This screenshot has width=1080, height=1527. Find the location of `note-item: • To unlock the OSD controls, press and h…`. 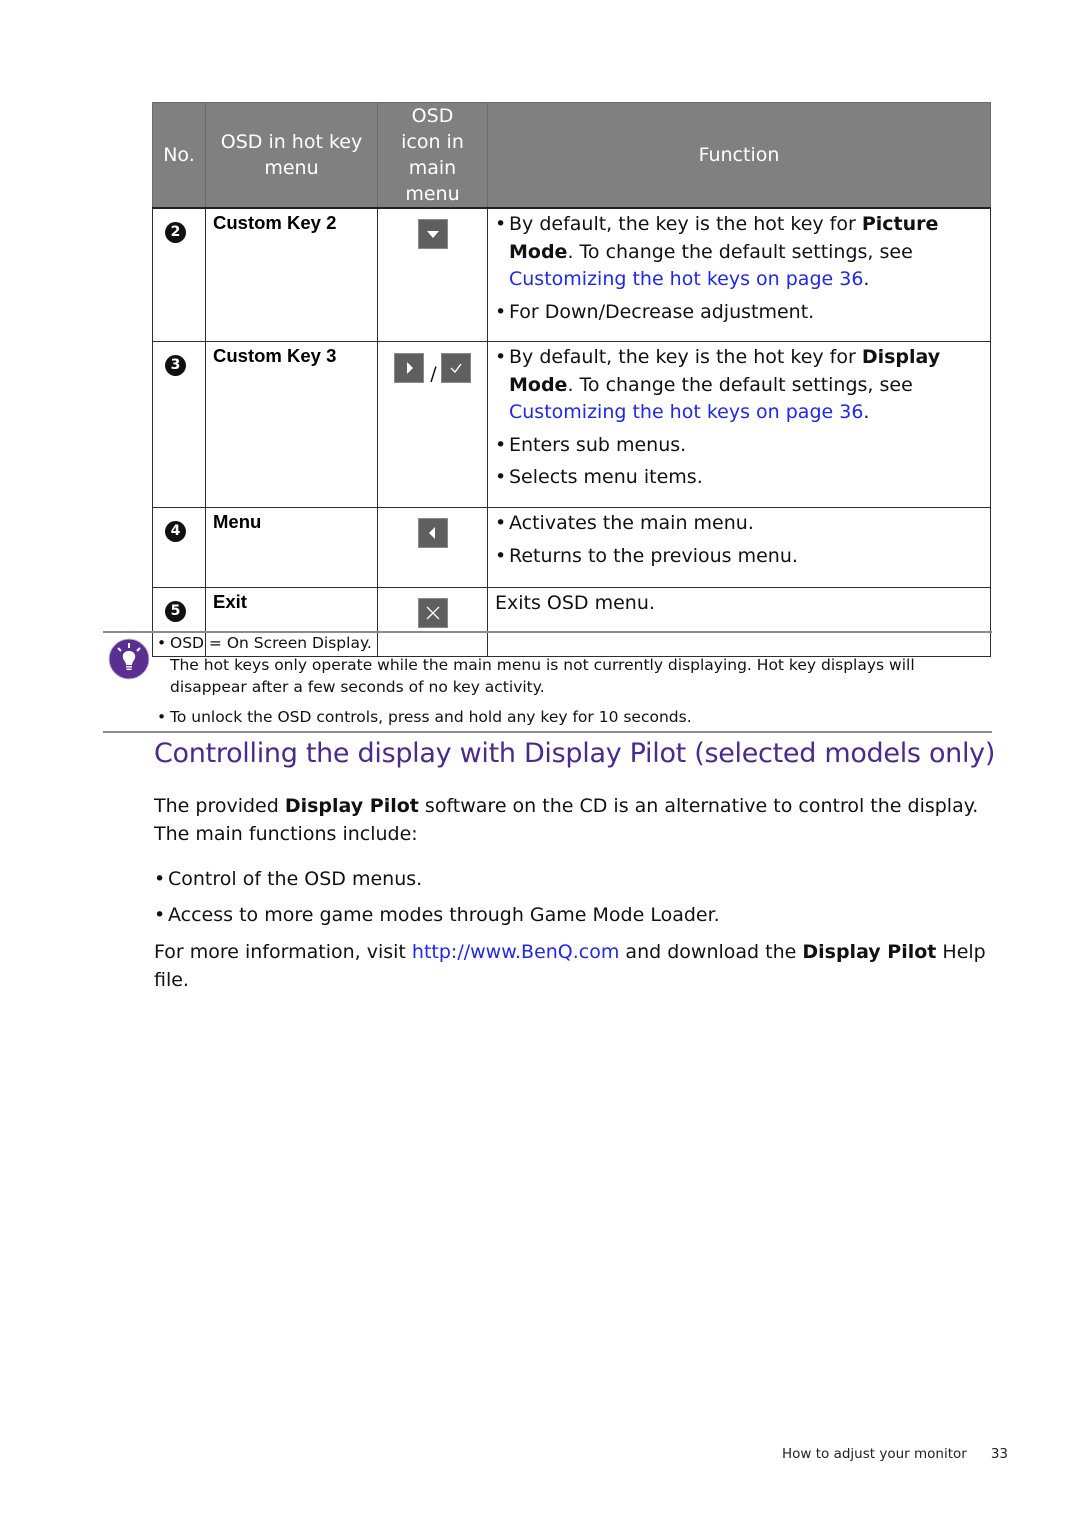

note-item: • To unlock the OSD controls, press and h… is located at coordinates (424, 717).